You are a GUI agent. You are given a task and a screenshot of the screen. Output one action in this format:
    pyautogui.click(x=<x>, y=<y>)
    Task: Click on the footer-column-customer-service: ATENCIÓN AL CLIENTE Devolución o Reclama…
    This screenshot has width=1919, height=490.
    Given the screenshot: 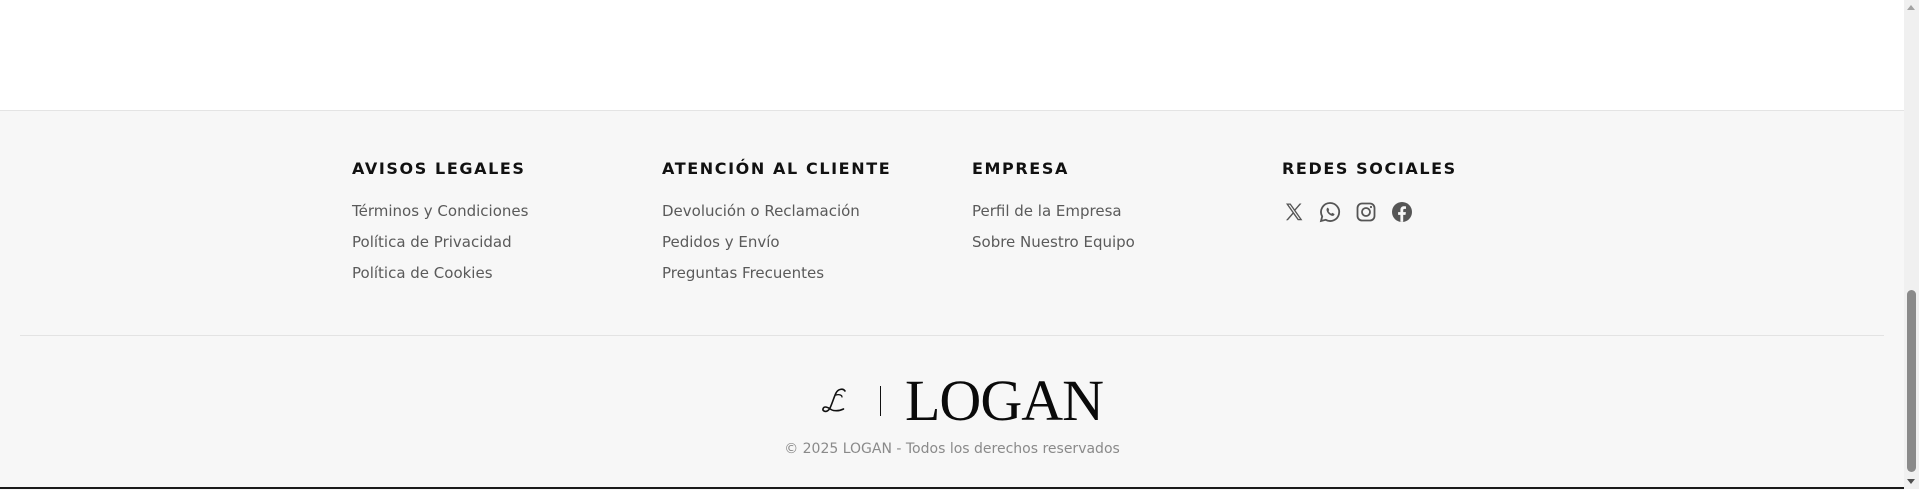 What is the action you would take?
    pyautogui.click(x=776, y=224)
    